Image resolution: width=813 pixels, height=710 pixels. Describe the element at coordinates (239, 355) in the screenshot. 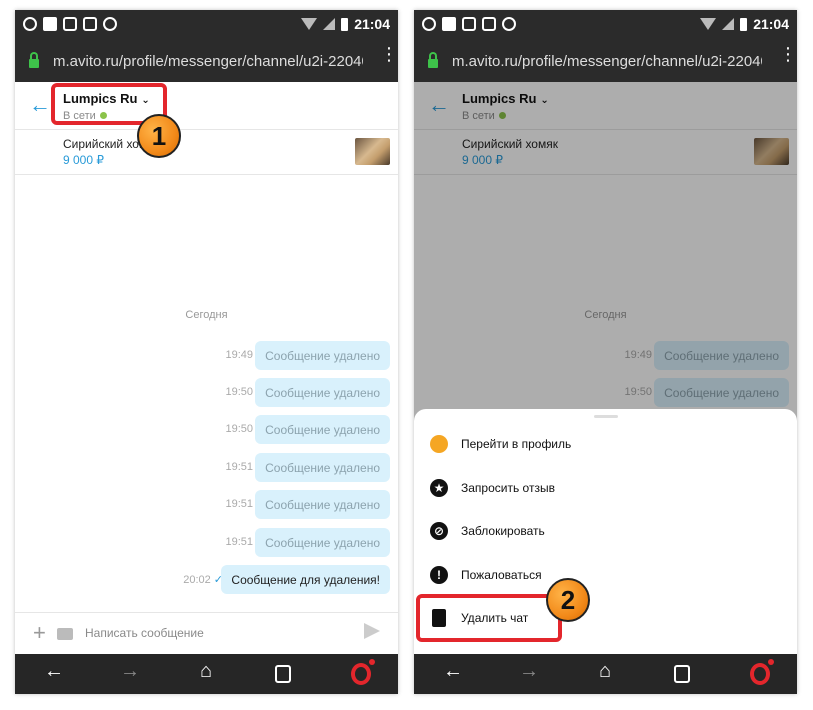

I see `message-time: 19:49` at that location.